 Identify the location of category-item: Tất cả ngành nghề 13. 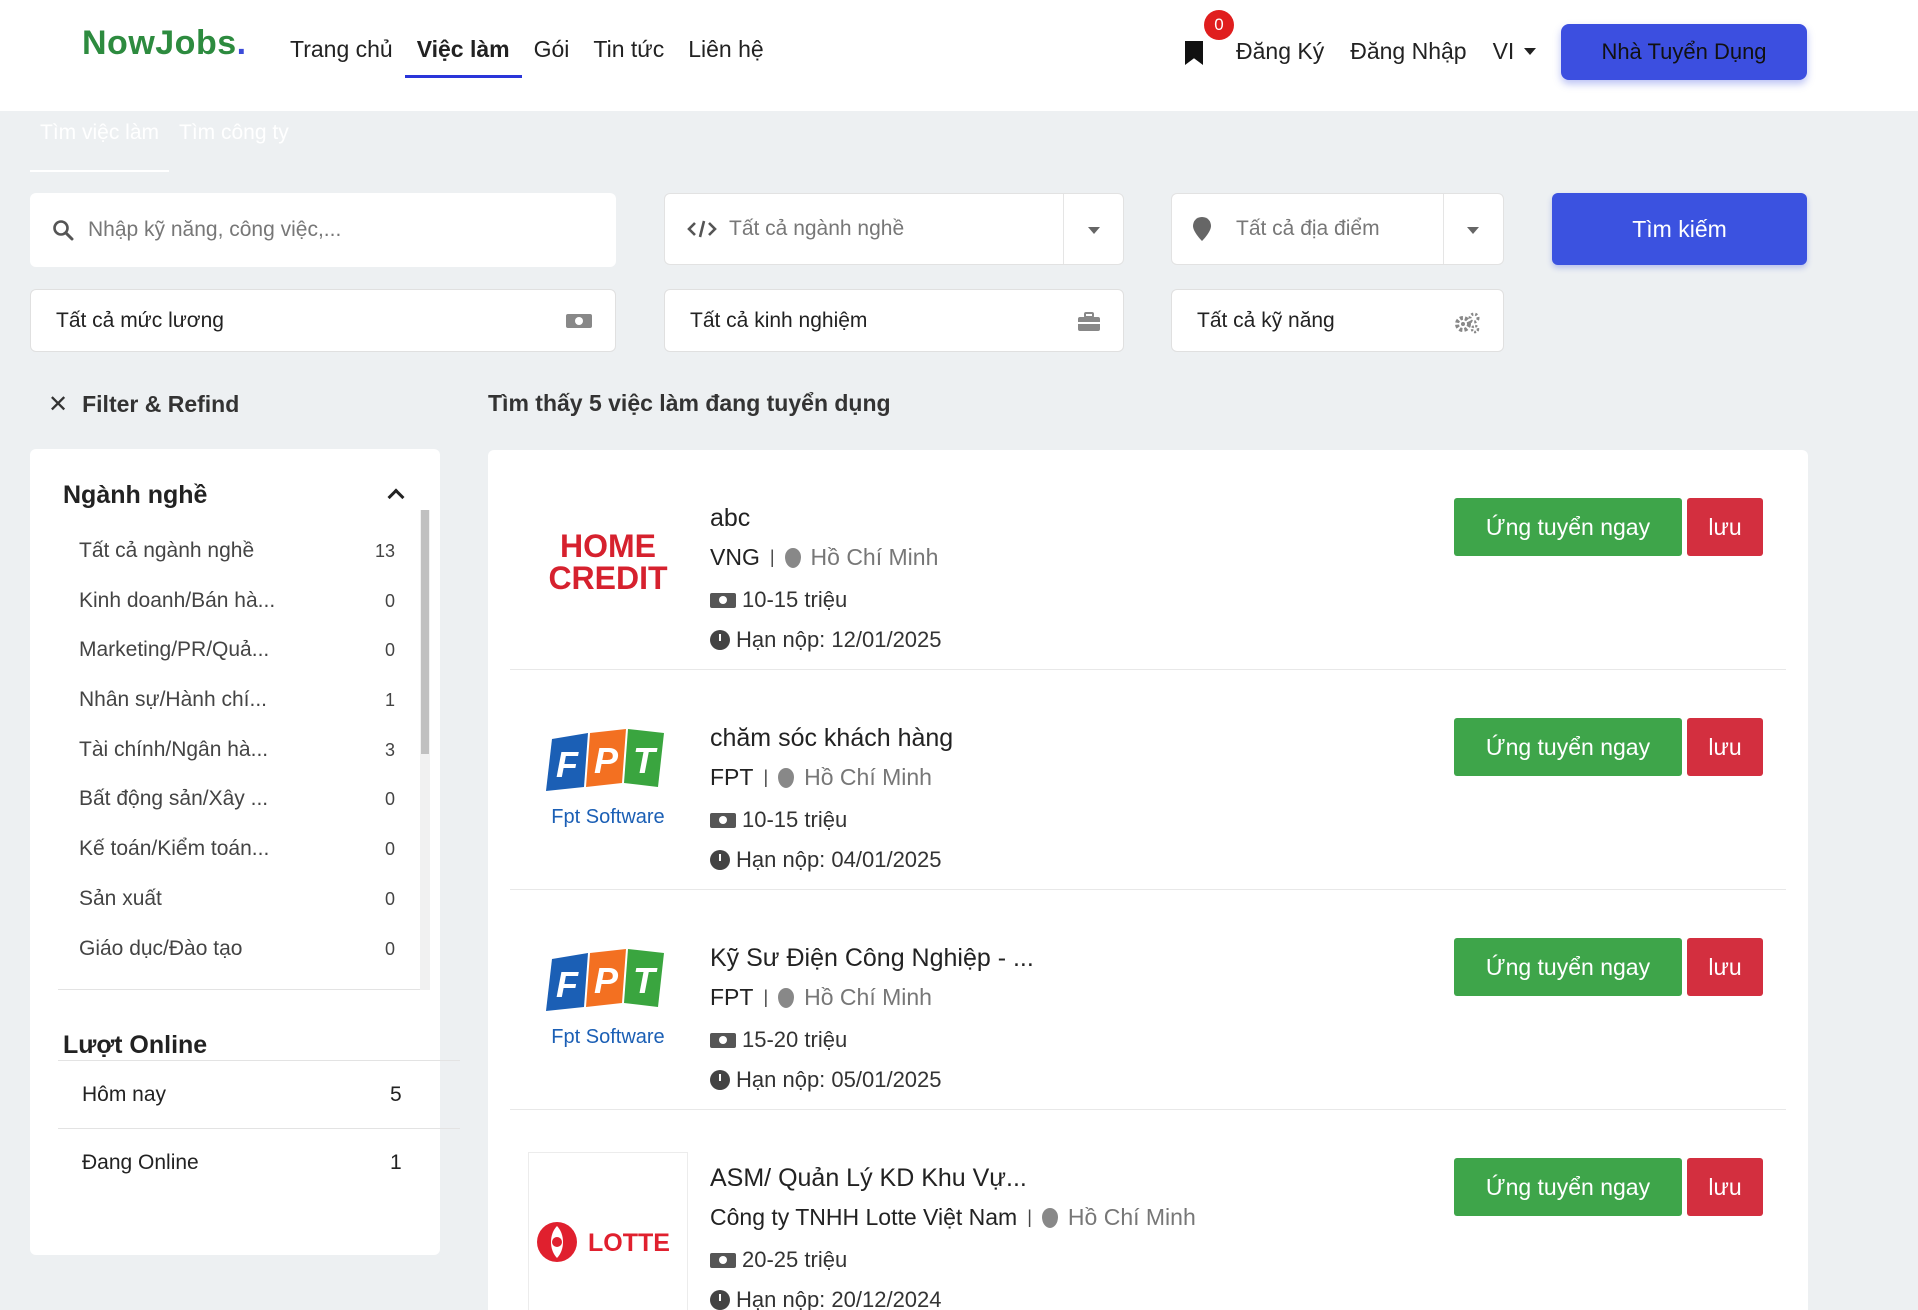
(225, 552).